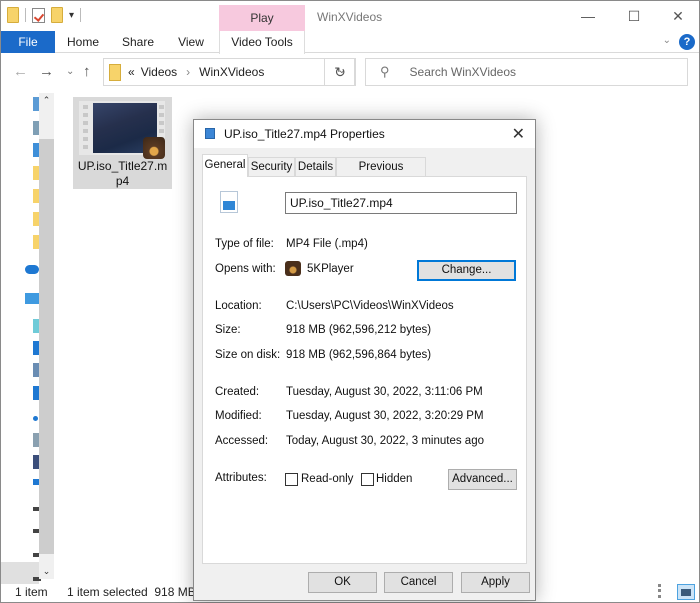  Describe the element at coordinates (271, 166) in the screenshot. I see `tab-security: Security` at that location.